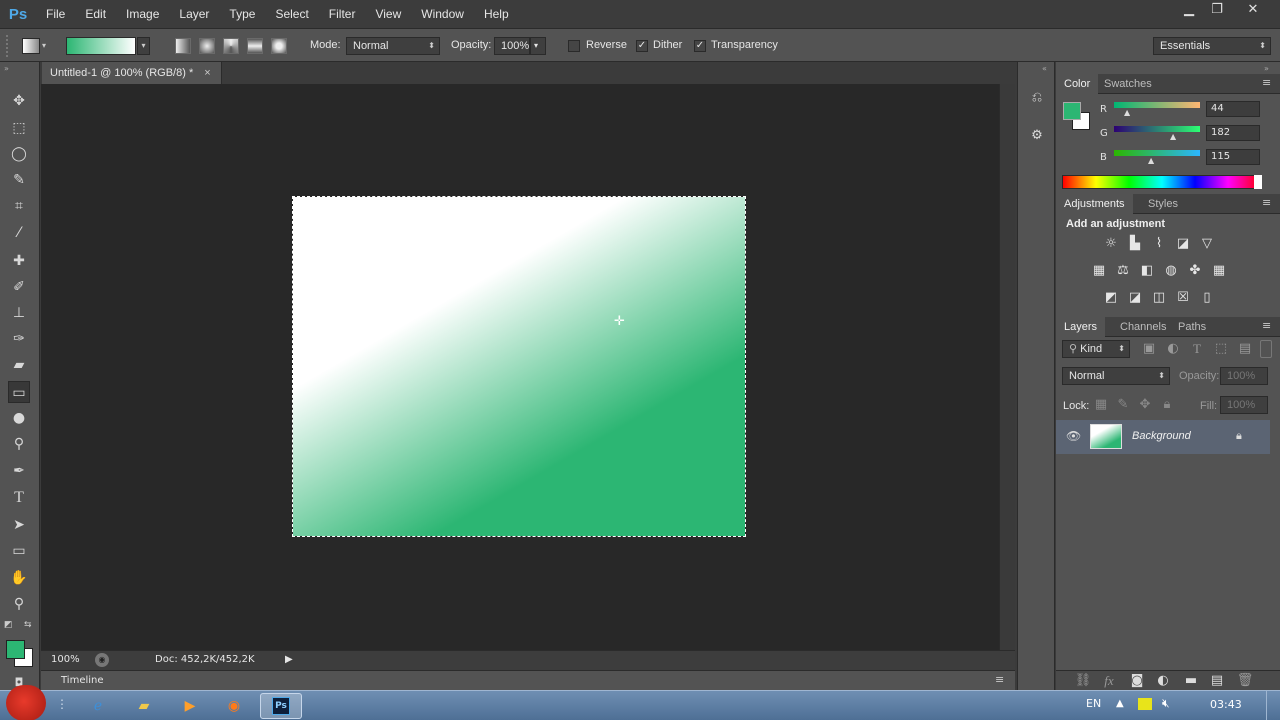  I want to click on blend-mode-select: Normal ⬍, so click(1116, 376).